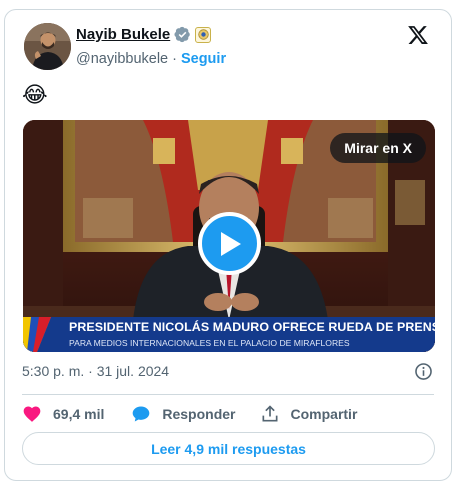 This screenshot has width=469, height=492. What do you see at coordinates (199, 414) in the screenshot?
I see `reply-label: Responder` at bounding box center [199, 414].